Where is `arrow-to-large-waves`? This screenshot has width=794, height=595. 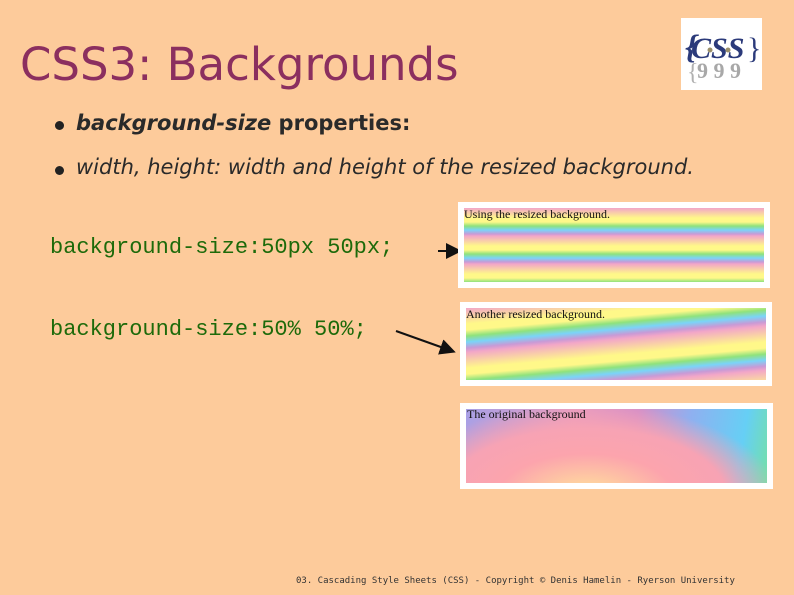
arrow-to-large-waves is located at coordinates (425, 342).